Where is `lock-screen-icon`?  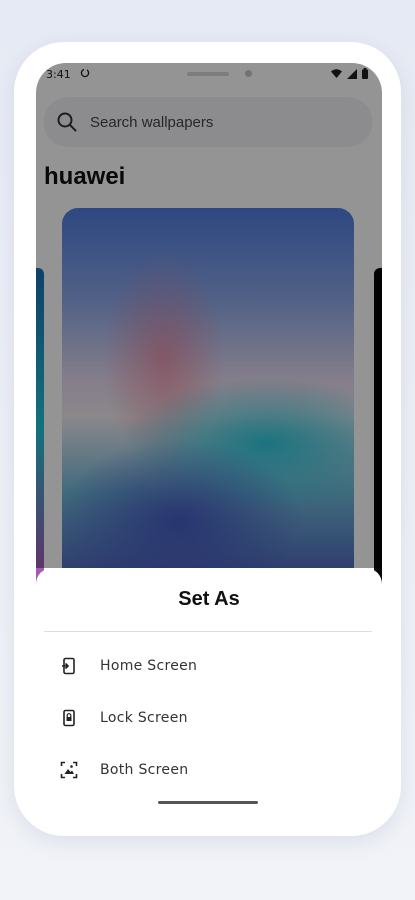
lock-screen-icon is located at coordinates (69, 718).